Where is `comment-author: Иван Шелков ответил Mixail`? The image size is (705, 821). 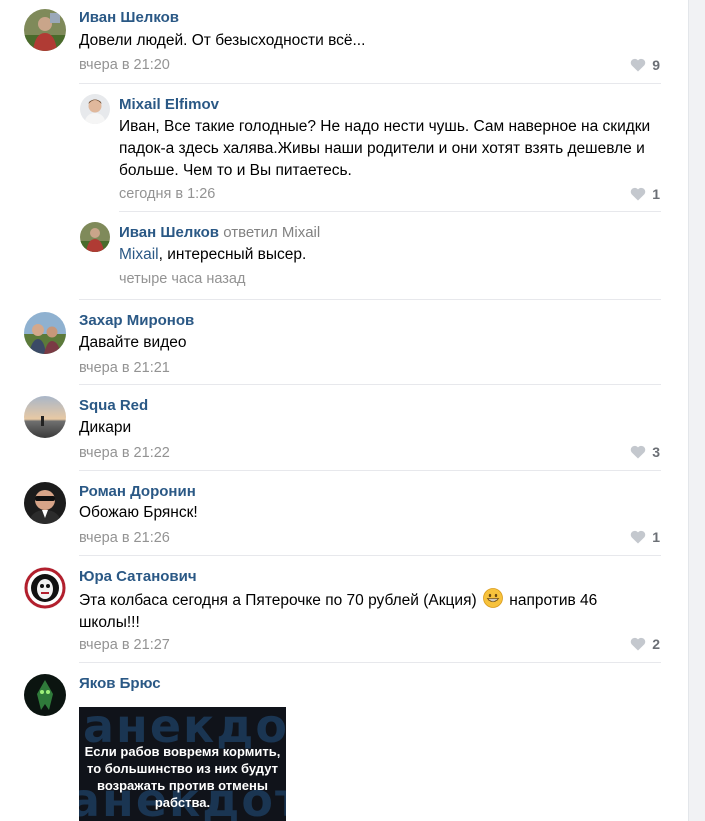
comment-author: Иван Шелков ответил Mixail is located at coordinates (219, 232).